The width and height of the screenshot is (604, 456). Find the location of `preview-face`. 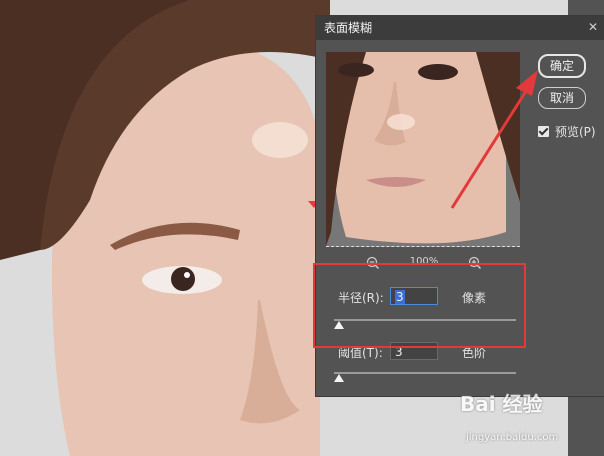

preview-face is located at coordinates (423, 149).